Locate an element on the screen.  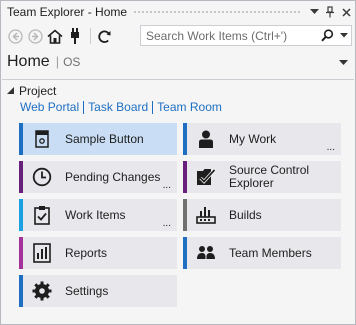
dropdown-icon is located at coordinates (314, 12).